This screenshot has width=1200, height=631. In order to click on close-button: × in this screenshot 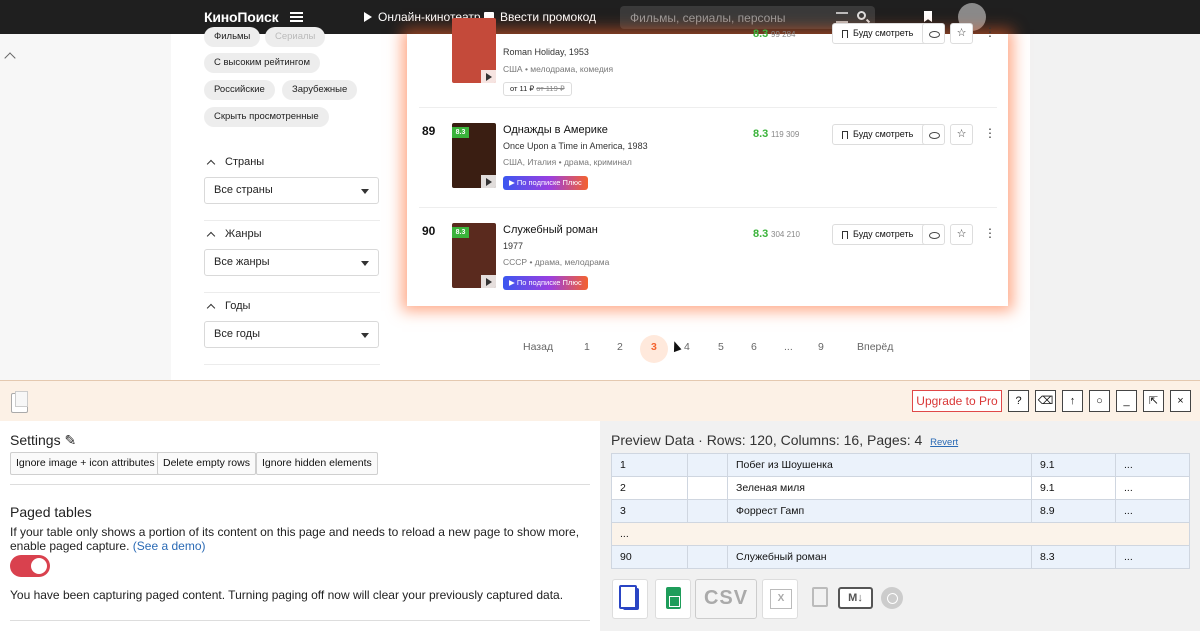, I will do `click(1180, 401)`.